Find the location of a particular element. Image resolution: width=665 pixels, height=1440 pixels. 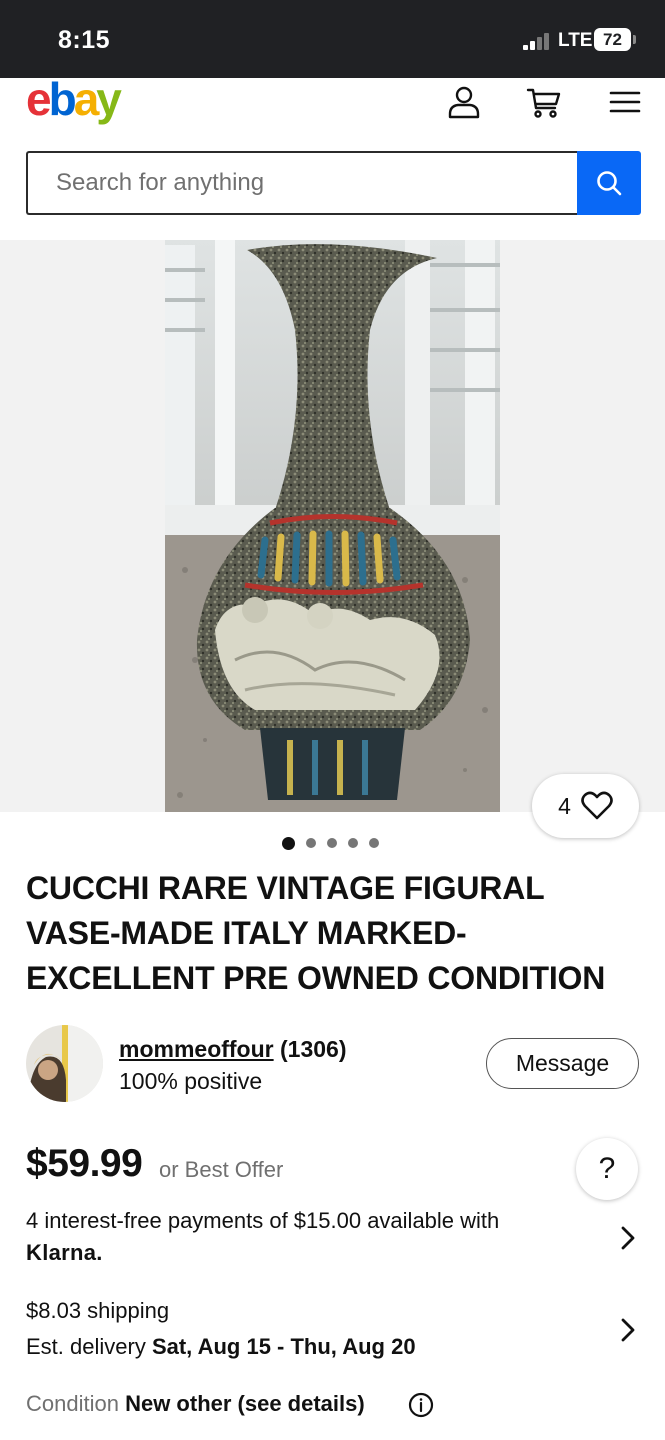

signal-icon is located at coordinates (537, 41).